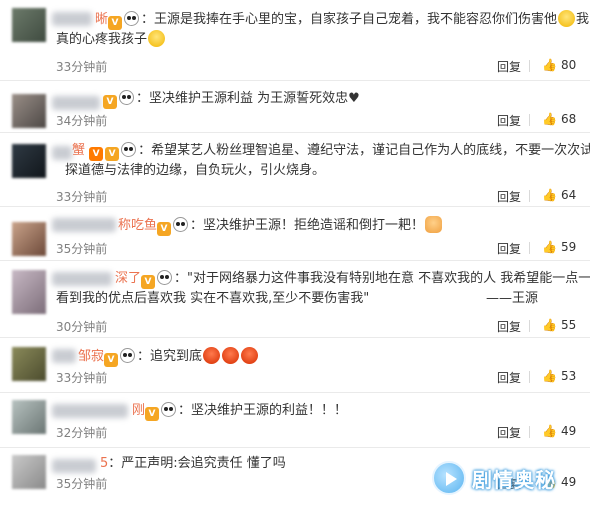 This screenshot has width=590, height=508. I want to click on heart-icon: ♥, so click(354, 98).